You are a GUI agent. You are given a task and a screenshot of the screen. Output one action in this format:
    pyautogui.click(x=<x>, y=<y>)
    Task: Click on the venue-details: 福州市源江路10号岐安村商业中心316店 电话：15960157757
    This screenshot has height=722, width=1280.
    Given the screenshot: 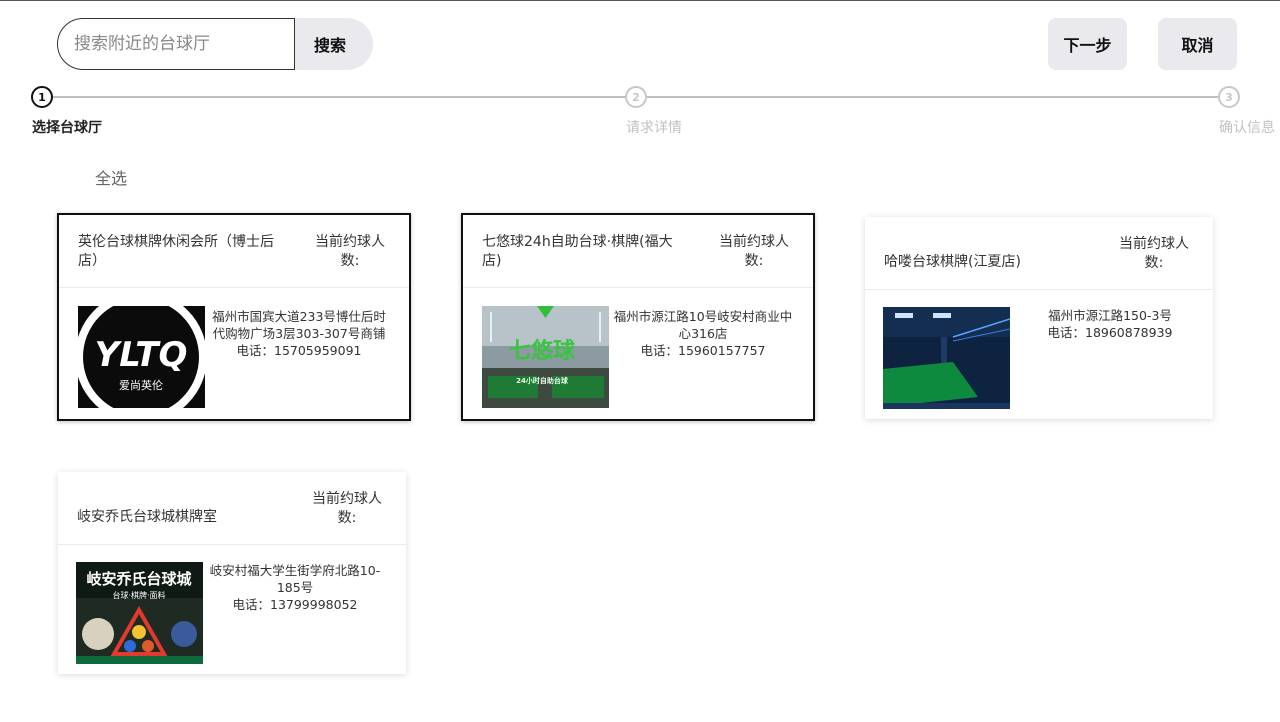 What is the action you would take?
    pyautogui.click(x=703, y=333)
    